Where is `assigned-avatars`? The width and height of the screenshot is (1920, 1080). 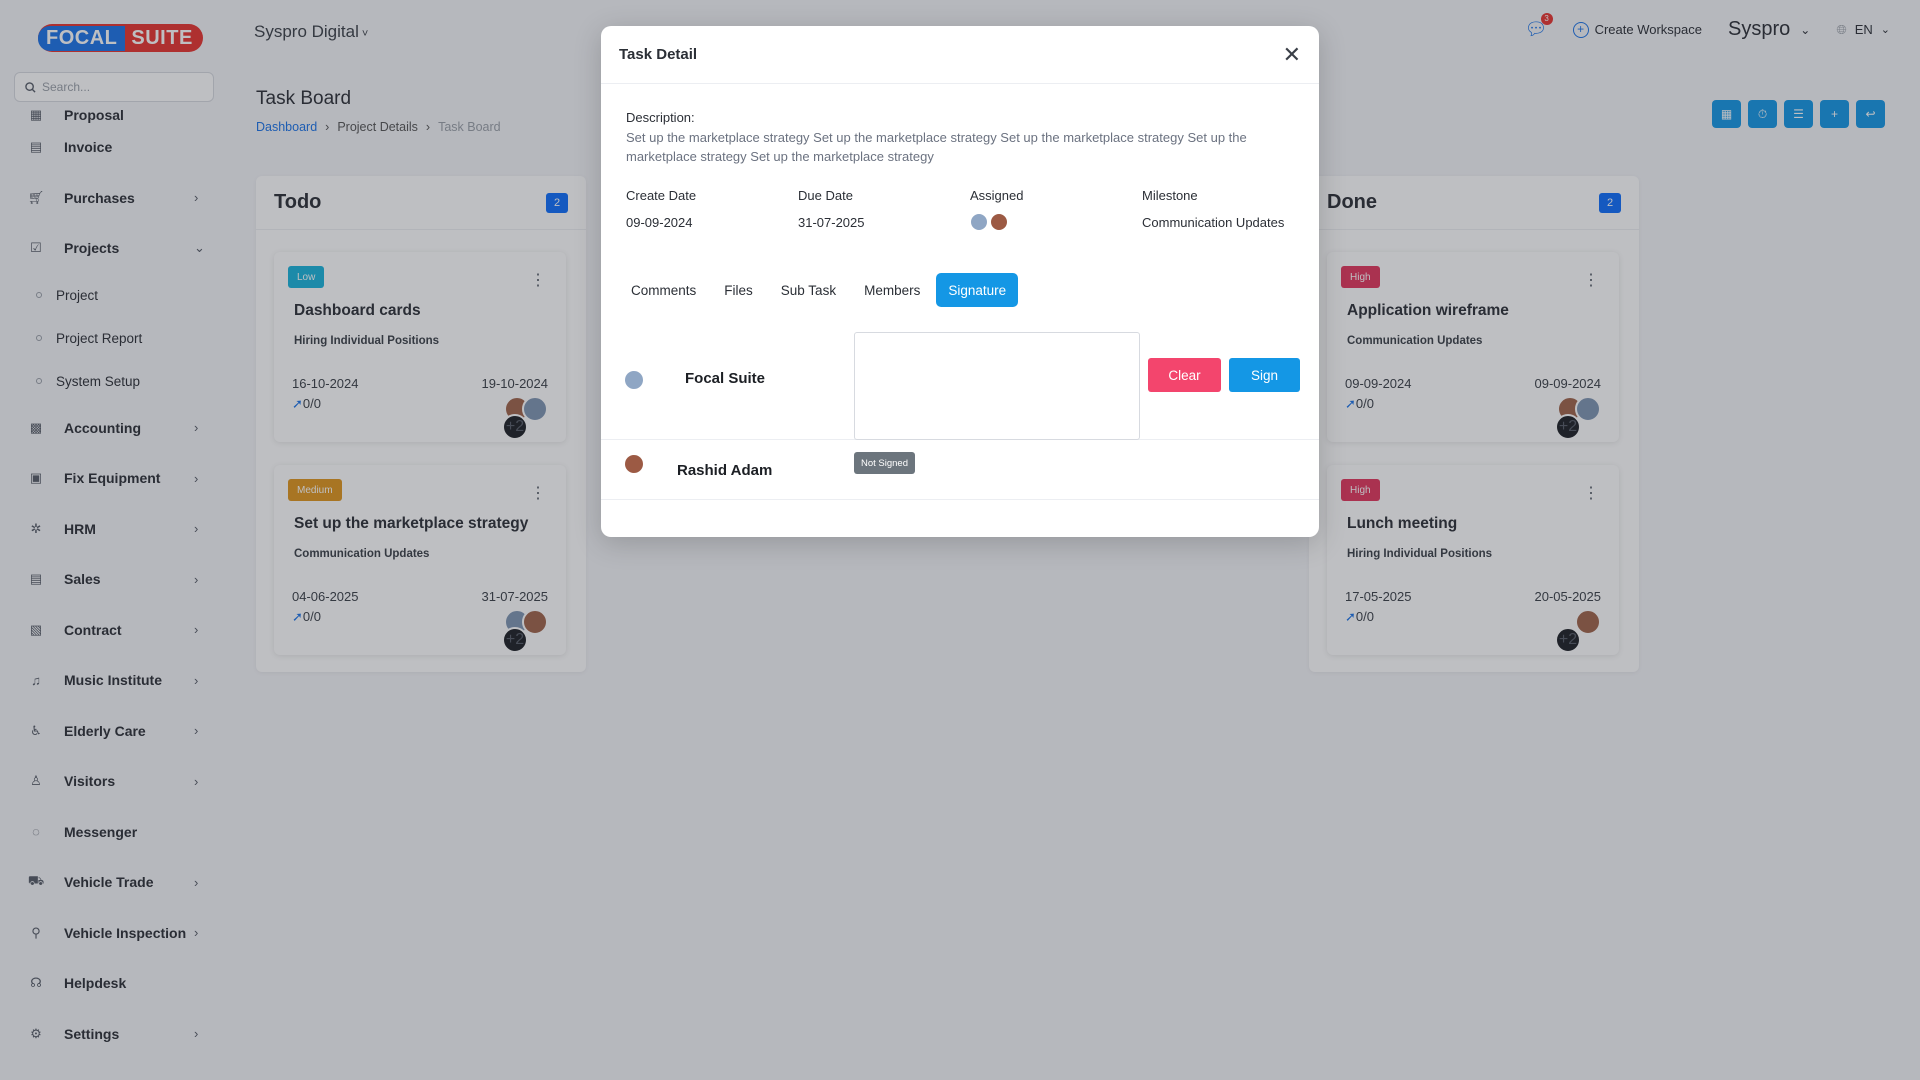
assigned-avatars is located at coordinates (996, 222).